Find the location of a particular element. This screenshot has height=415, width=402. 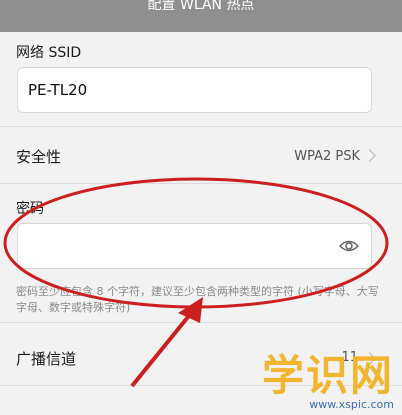

watermark-logo: 学识网 is located at coordinates (327, 375).